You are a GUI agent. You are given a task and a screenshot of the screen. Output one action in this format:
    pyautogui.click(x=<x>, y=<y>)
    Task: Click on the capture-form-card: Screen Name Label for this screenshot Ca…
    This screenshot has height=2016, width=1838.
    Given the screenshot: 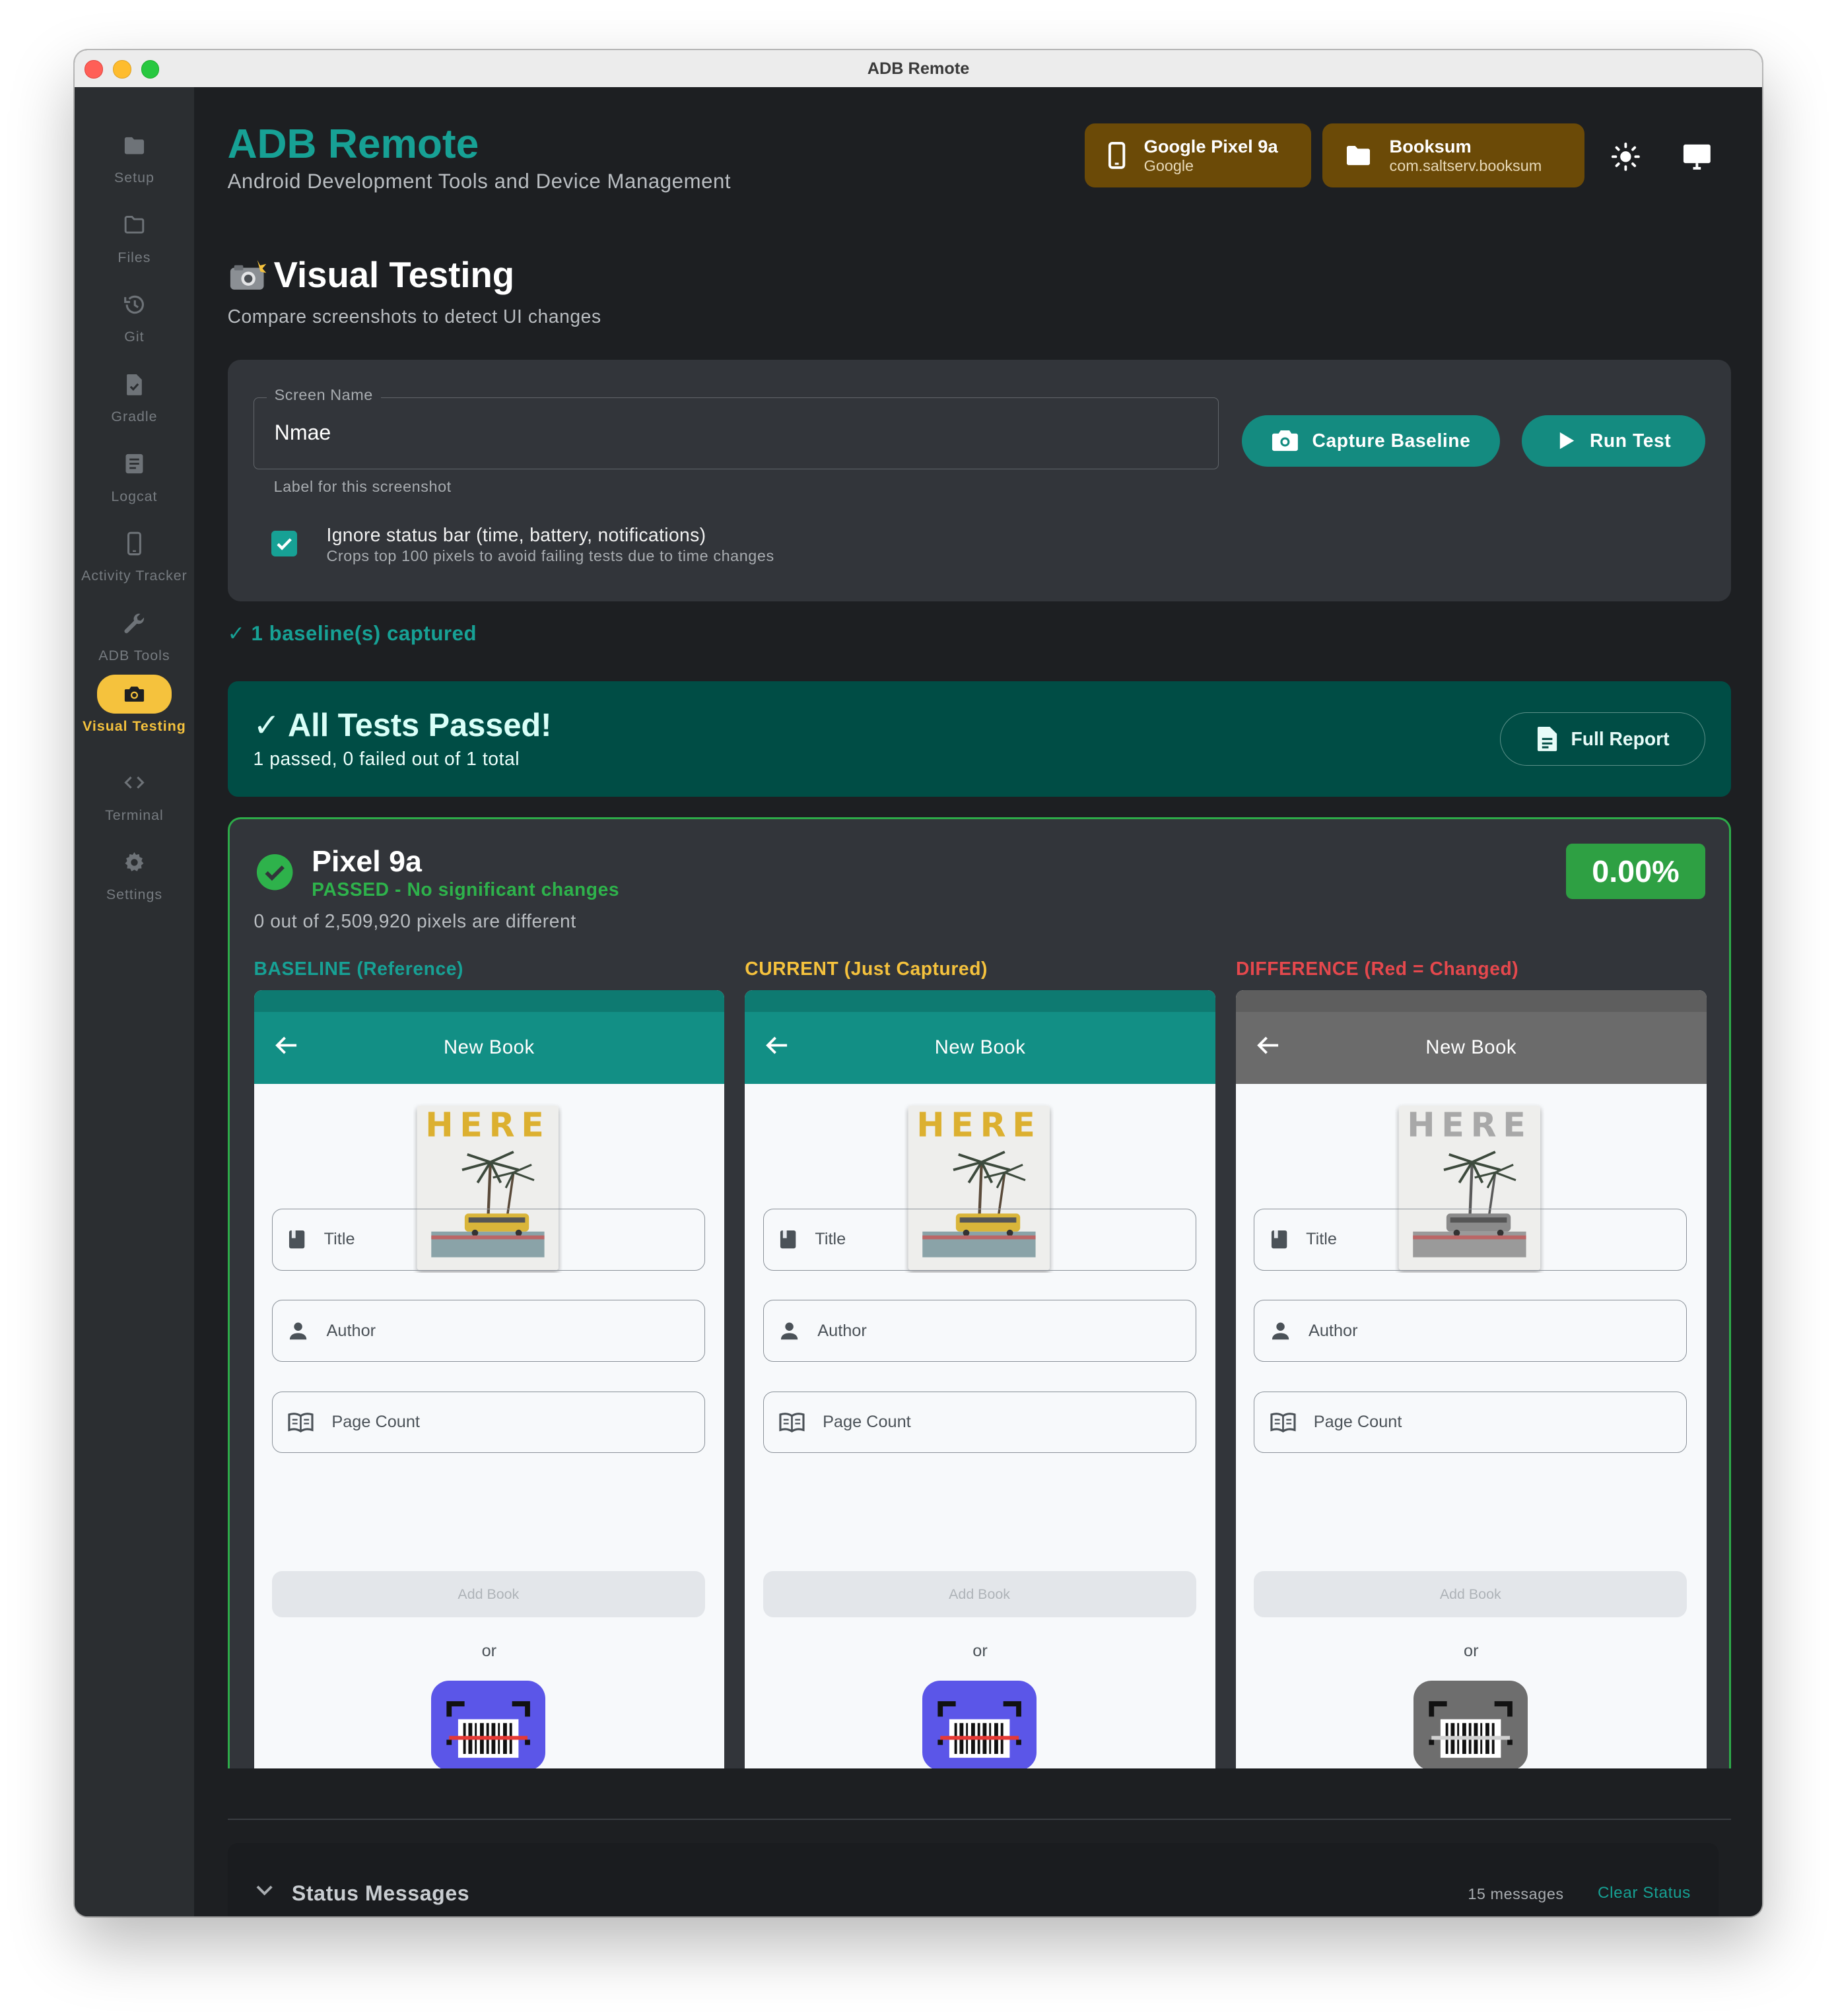 What is the action you would take?
    pyautogui.click(x=980, y=481)
    